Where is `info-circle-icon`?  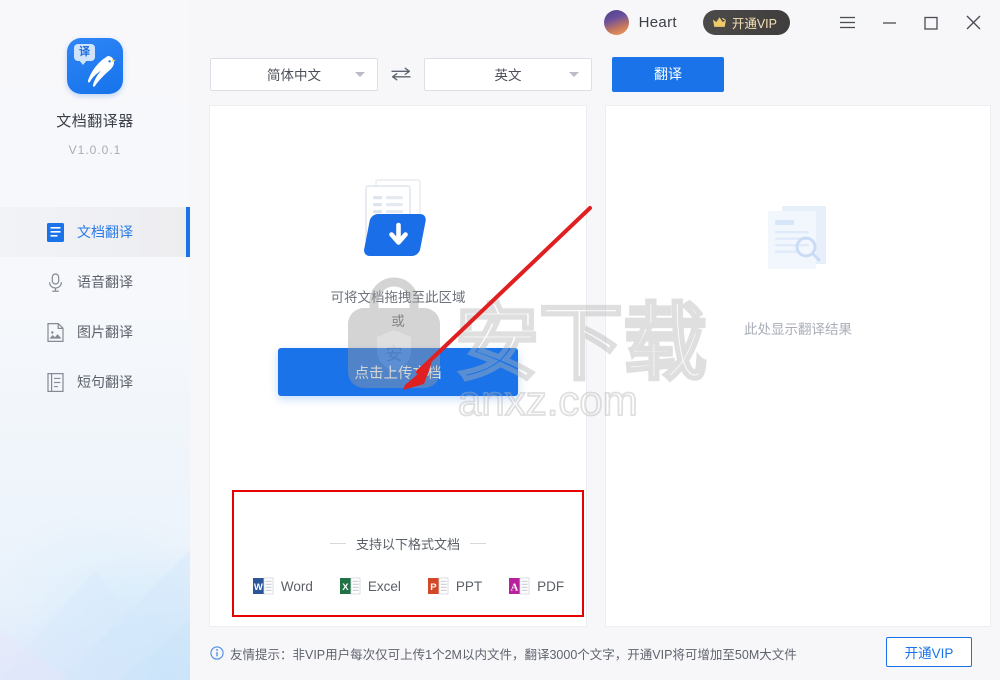
info-circle-icon is located at coordinates (217, 653).